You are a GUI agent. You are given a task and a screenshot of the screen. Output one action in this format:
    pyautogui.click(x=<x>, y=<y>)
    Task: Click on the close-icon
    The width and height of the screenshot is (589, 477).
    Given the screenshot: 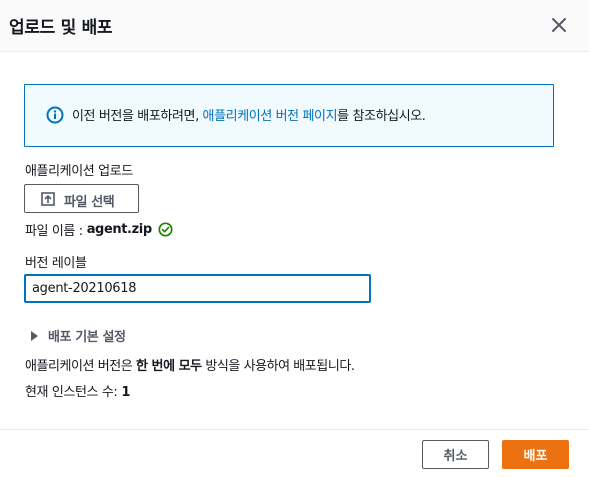 What is the action you would take?
    pyautogui.click(x=559, y=25)
    